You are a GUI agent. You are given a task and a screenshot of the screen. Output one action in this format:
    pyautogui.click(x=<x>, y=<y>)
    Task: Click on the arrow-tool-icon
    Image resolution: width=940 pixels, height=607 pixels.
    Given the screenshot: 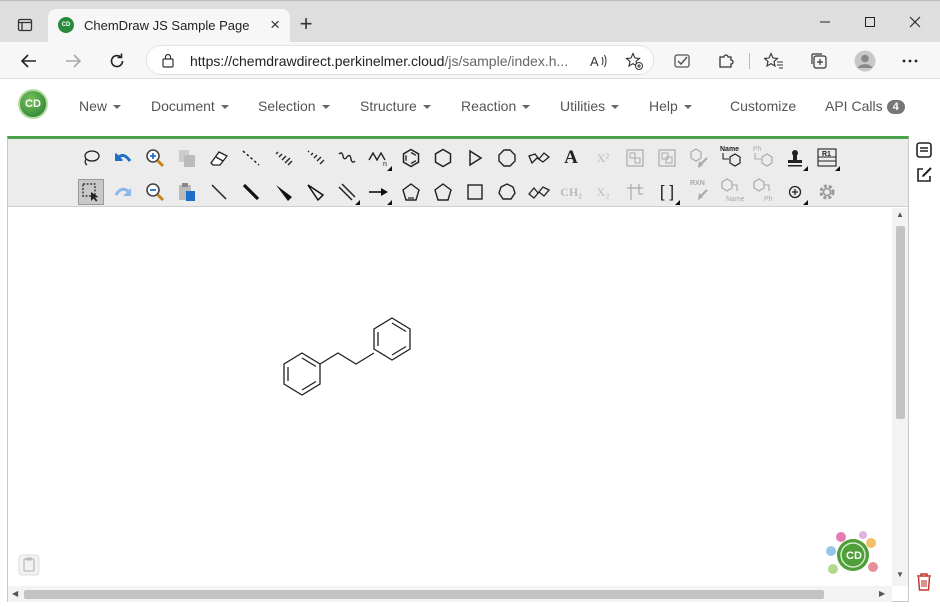 What is the action you would take?
    pyautogui.click(x=379, y=192)
    